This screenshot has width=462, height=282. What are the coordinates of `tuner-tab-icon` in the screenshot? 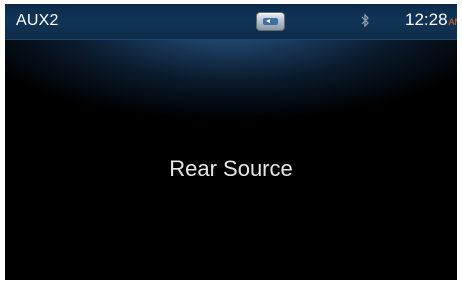 It's located at (270, 21).